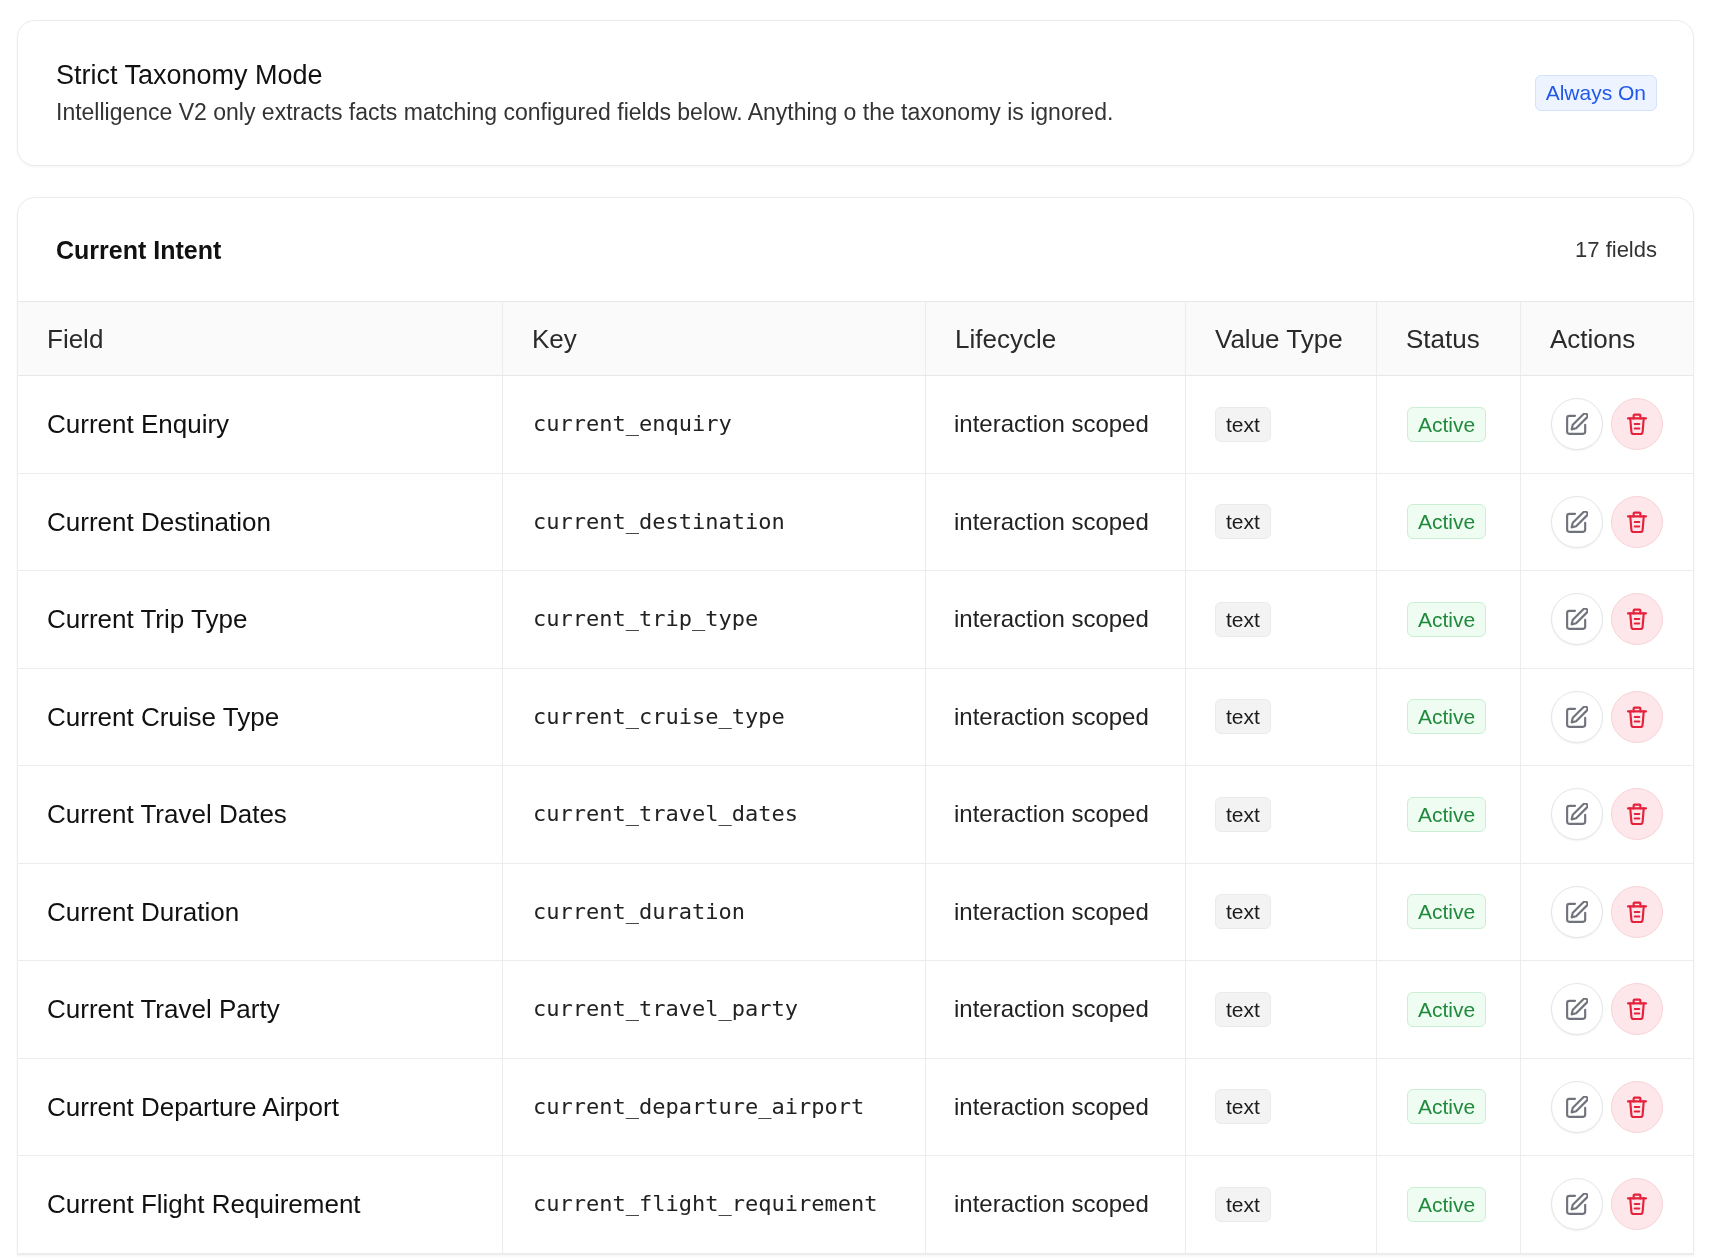  I want to click on column-header: Field, so click(75, 338).